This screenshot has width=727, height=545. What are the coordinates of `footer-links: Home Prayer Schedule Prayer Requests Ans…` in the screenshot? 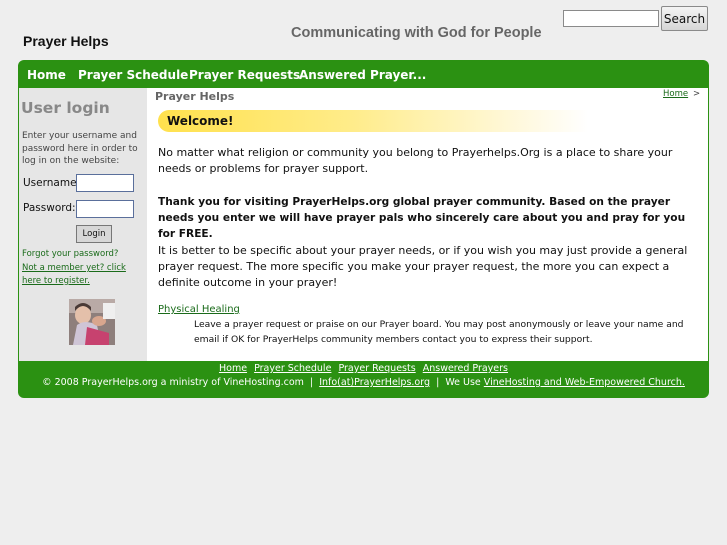 It's located at (363, 368).